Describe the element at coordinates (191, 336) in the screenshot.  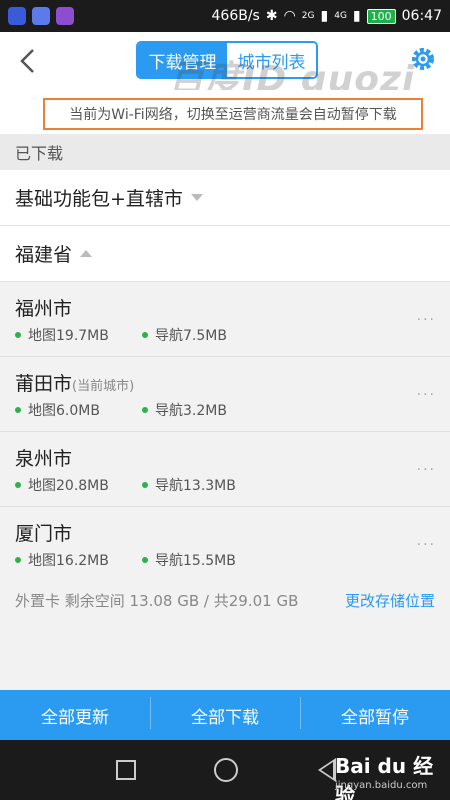
I see `nav-size: 导航7.5MB` at that location.